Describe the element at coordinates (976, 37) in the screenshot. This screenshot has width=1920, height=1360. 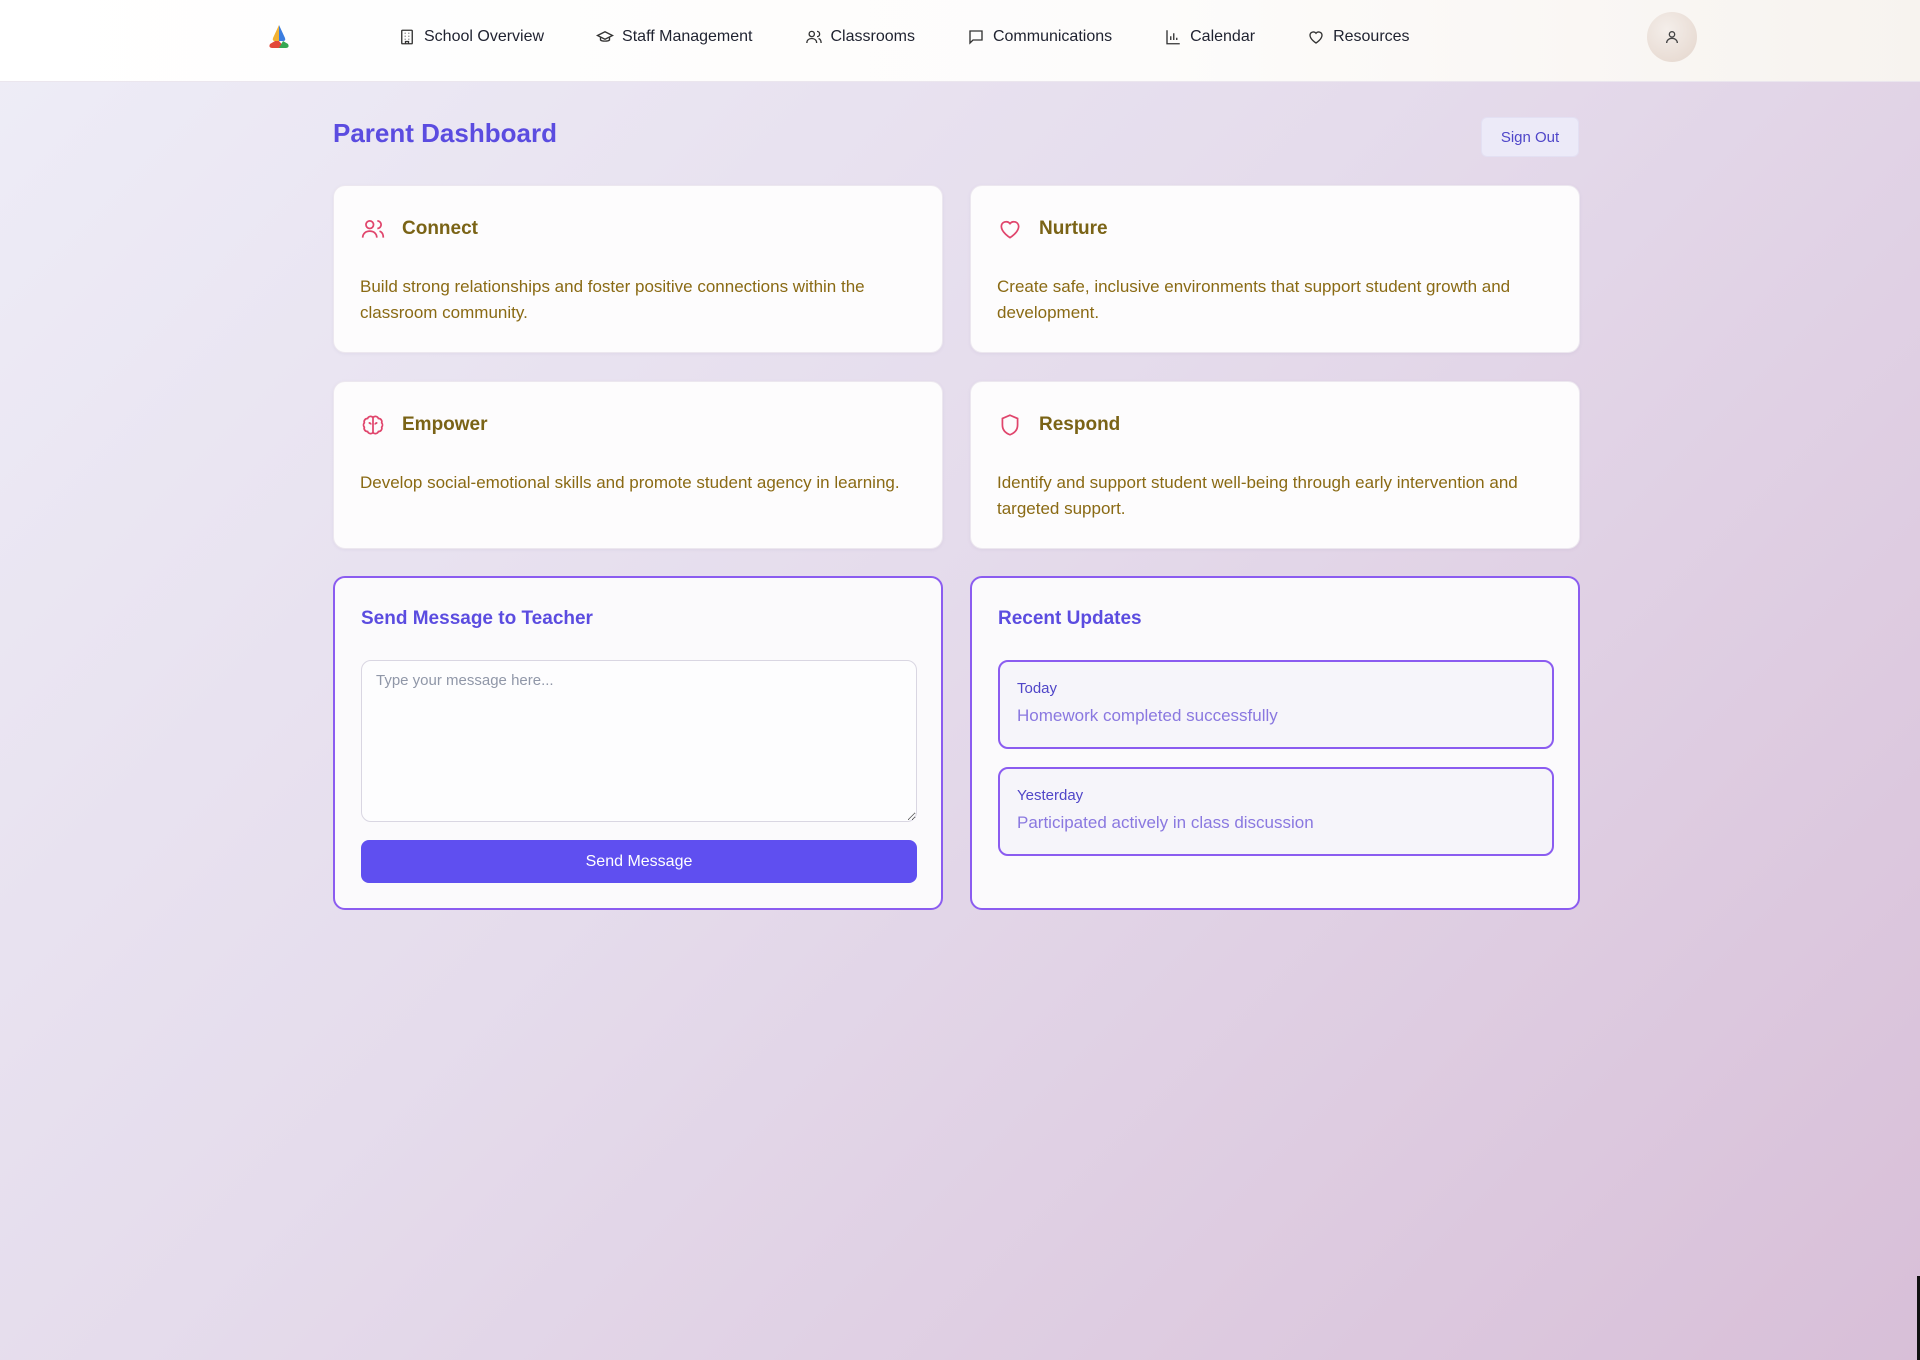
I see `message-square-icon` at that location.